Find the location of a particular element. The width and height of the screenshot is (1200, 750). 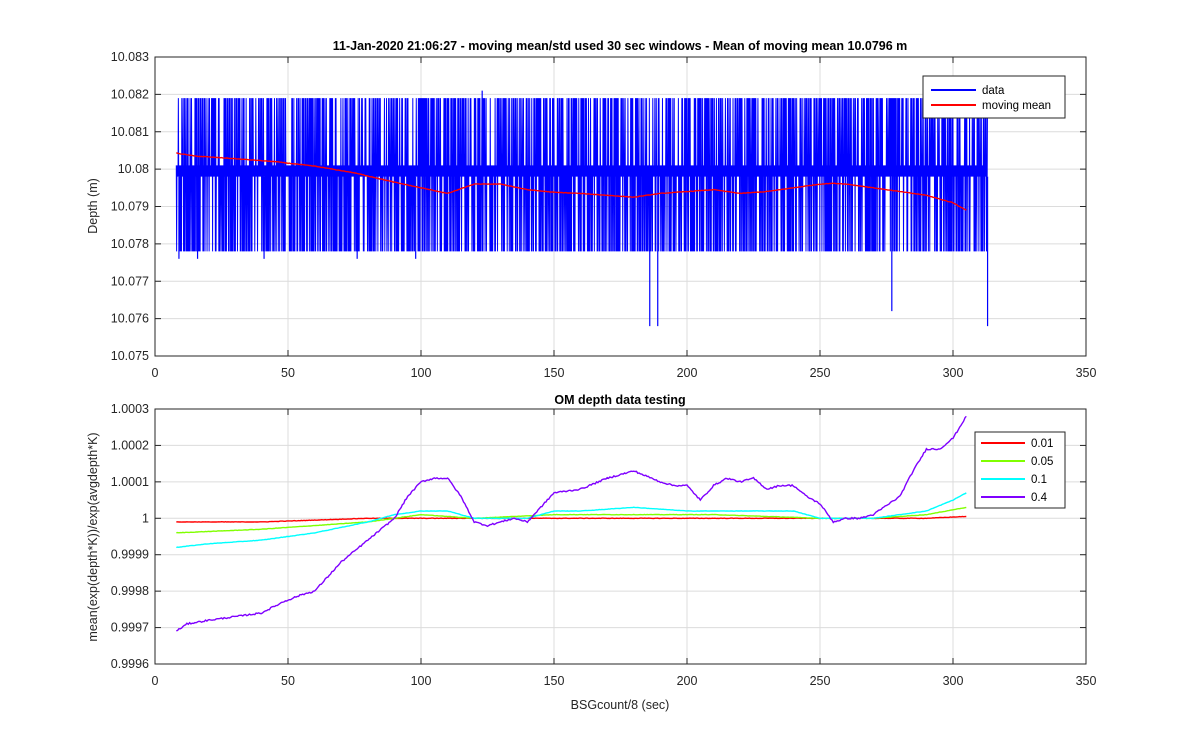

depth-x-tick-label: 100 is located at coordinates (421, 373).